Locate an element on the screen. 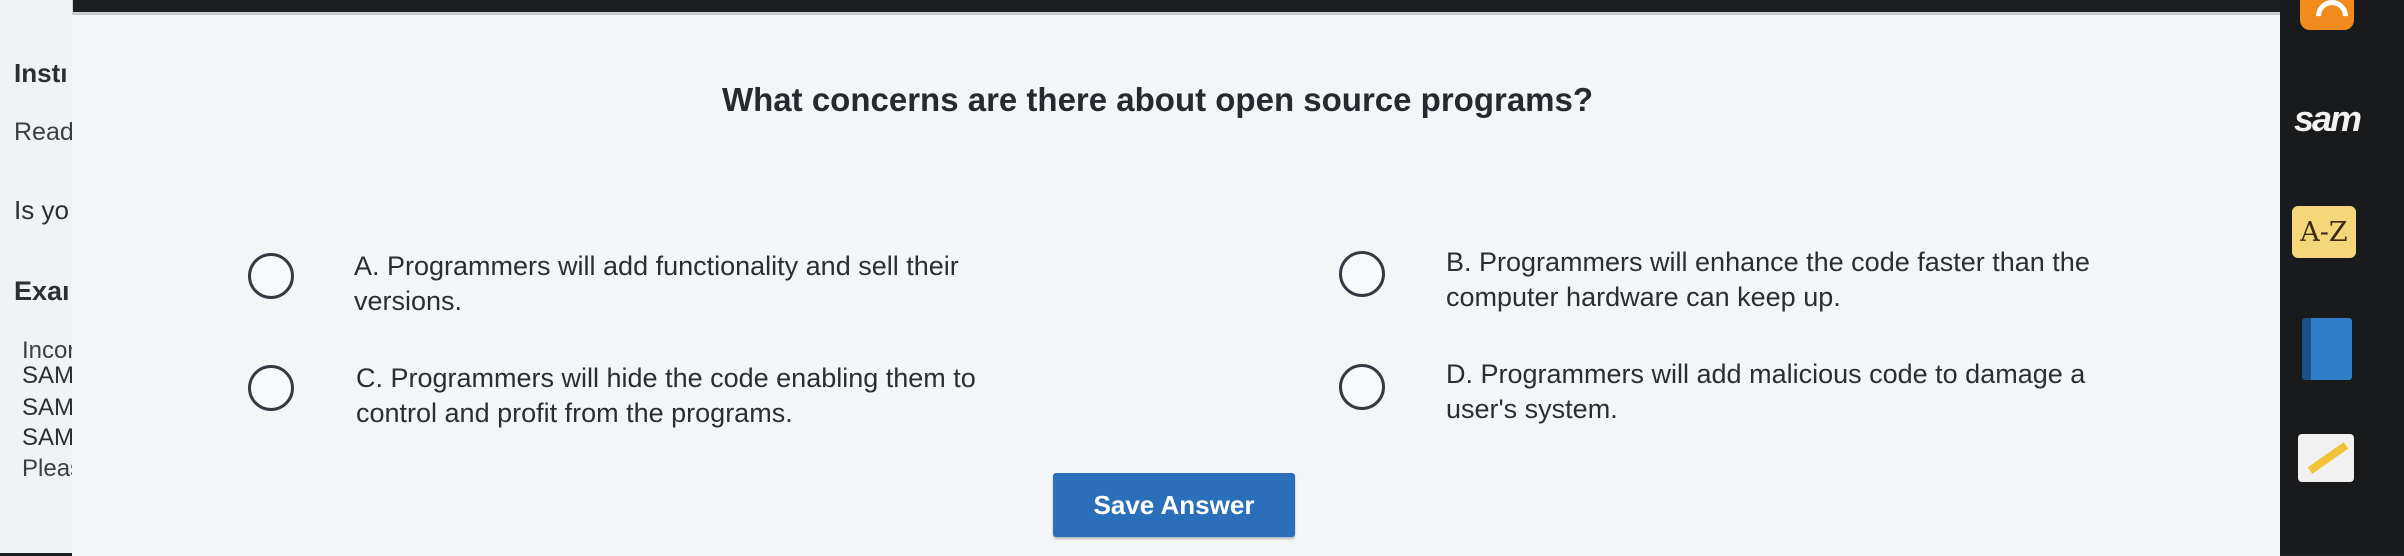 The height and width of the screenshot is (556, 2404). tools-sidebar: sam A-Z is located at coordinates (2342, 276).